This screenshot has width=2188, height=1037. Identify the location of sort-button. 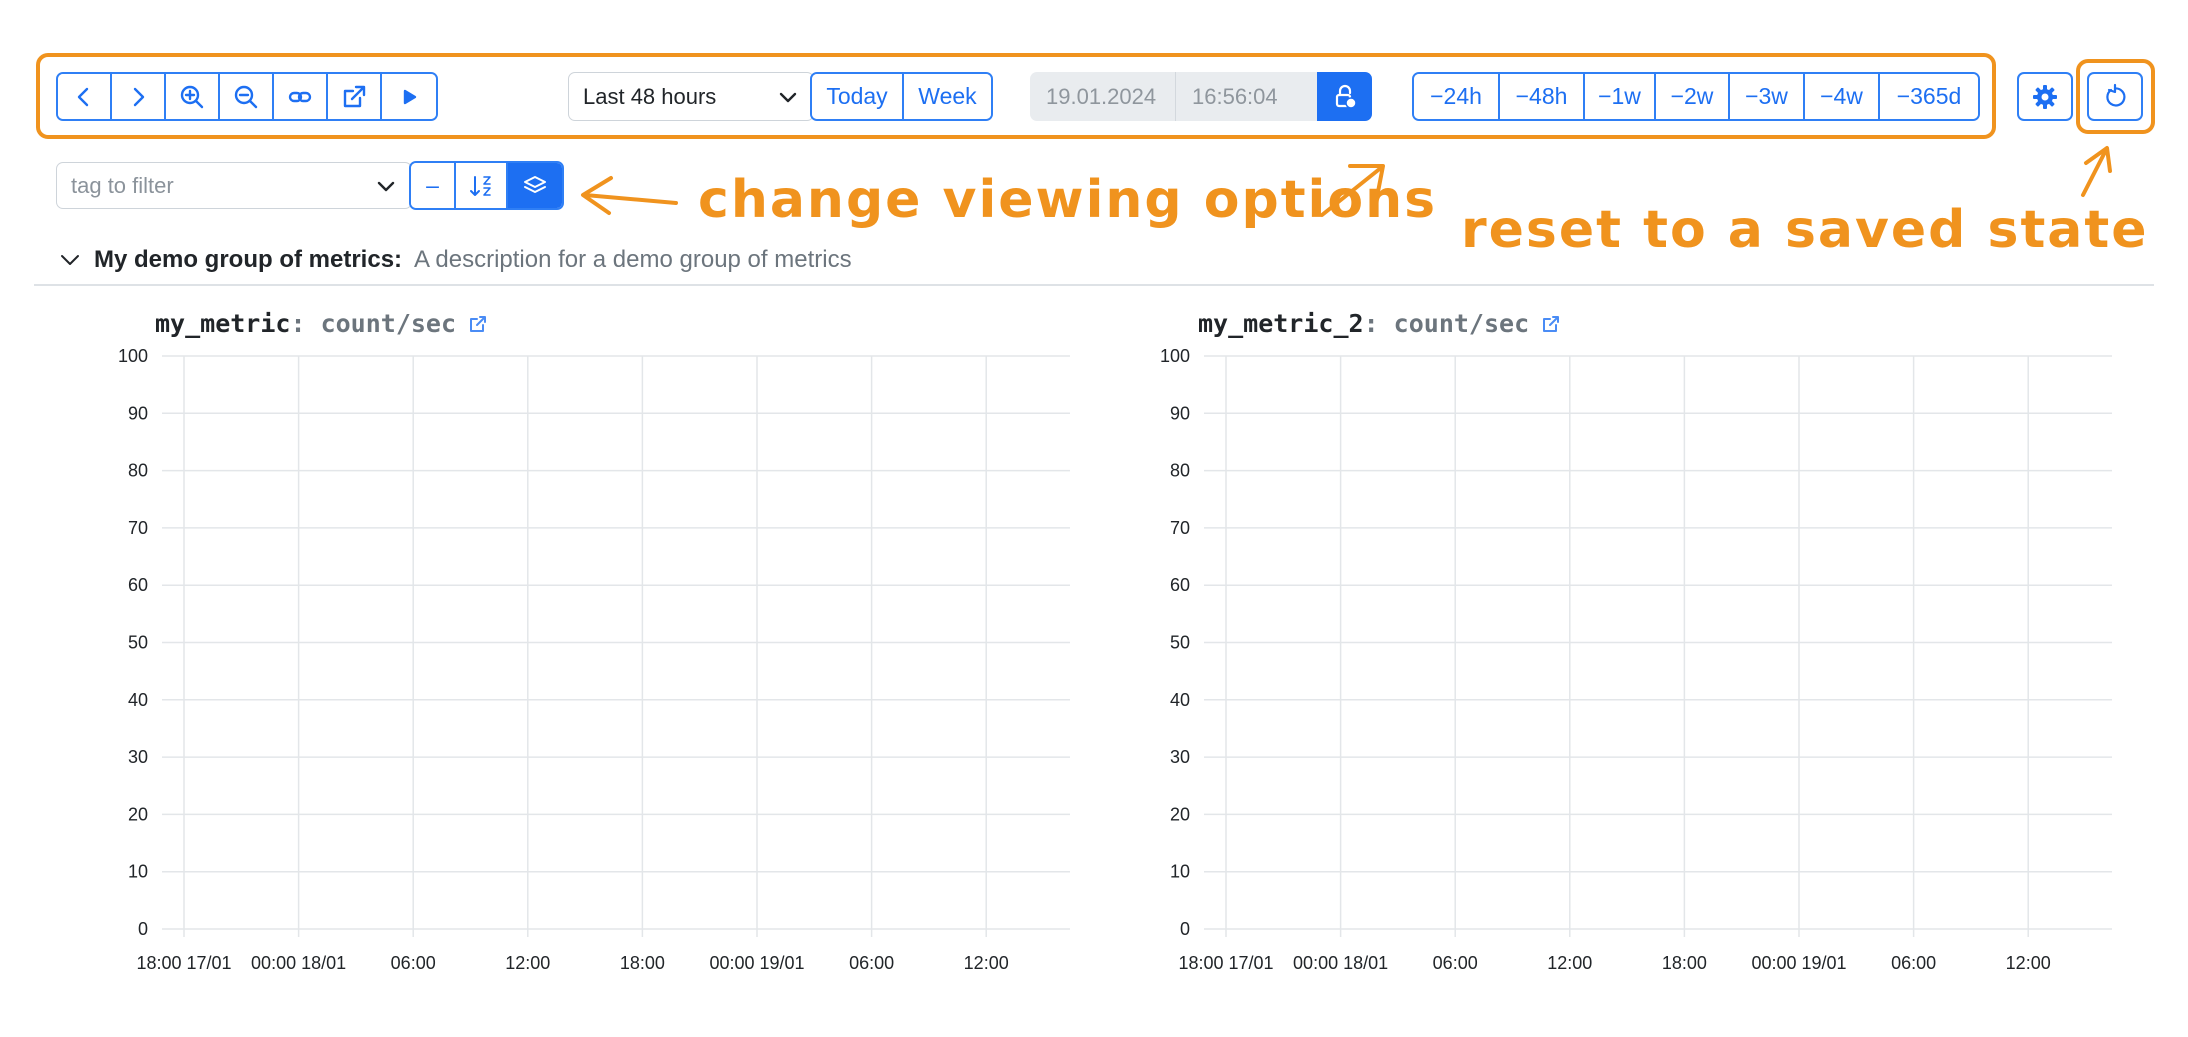
(482, 185).